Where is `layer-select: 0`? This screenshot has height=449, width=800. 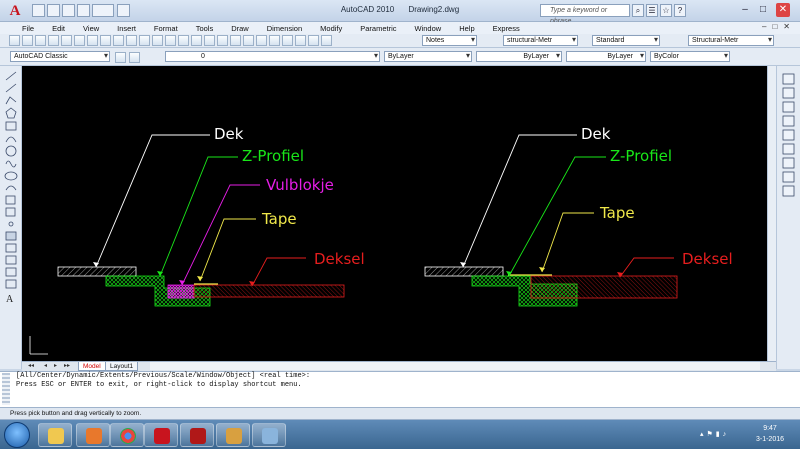 layer-select: 0 is located at coordinates (272, 56).